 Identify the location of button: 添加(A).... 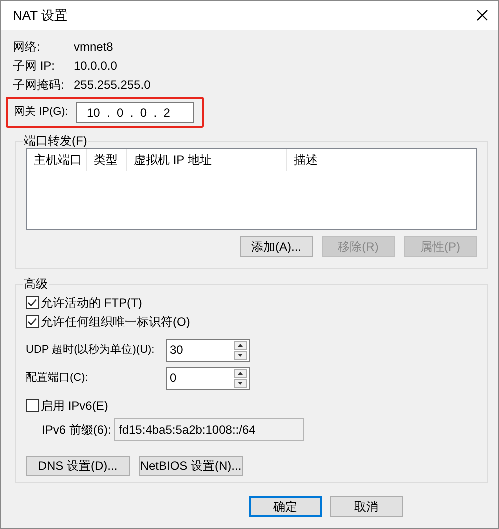
(276, 246).